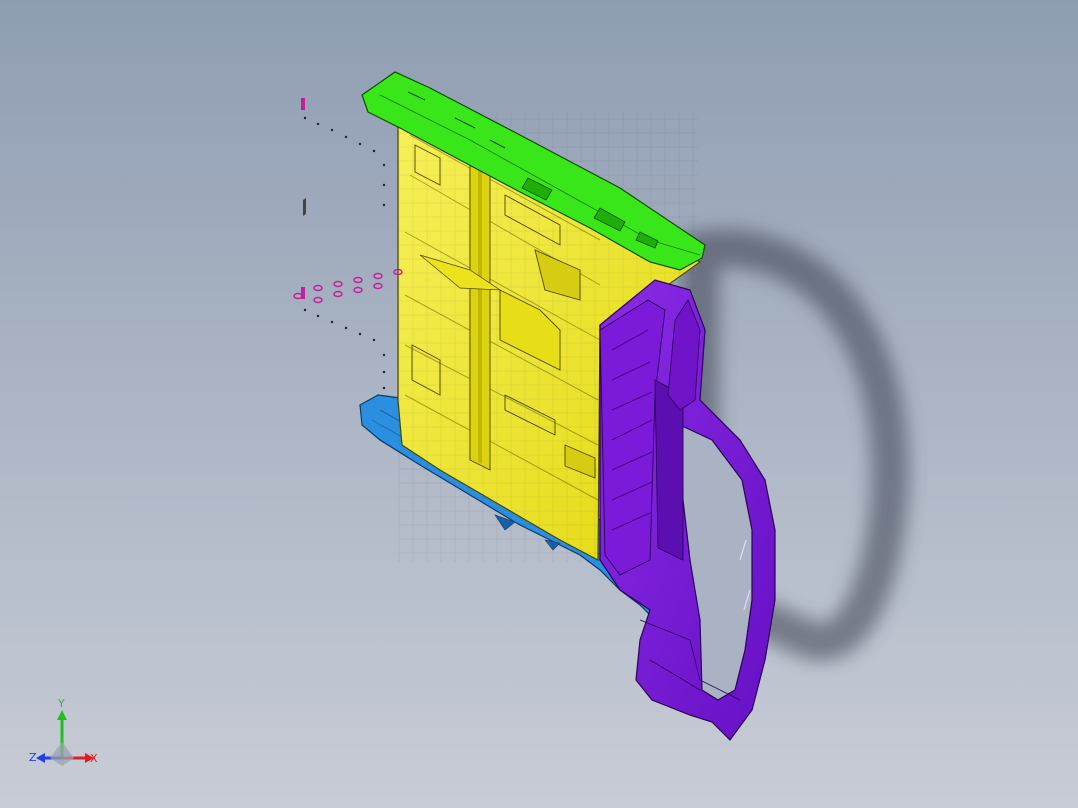  I want to click on triad-x-label: X, so click(94, 758).